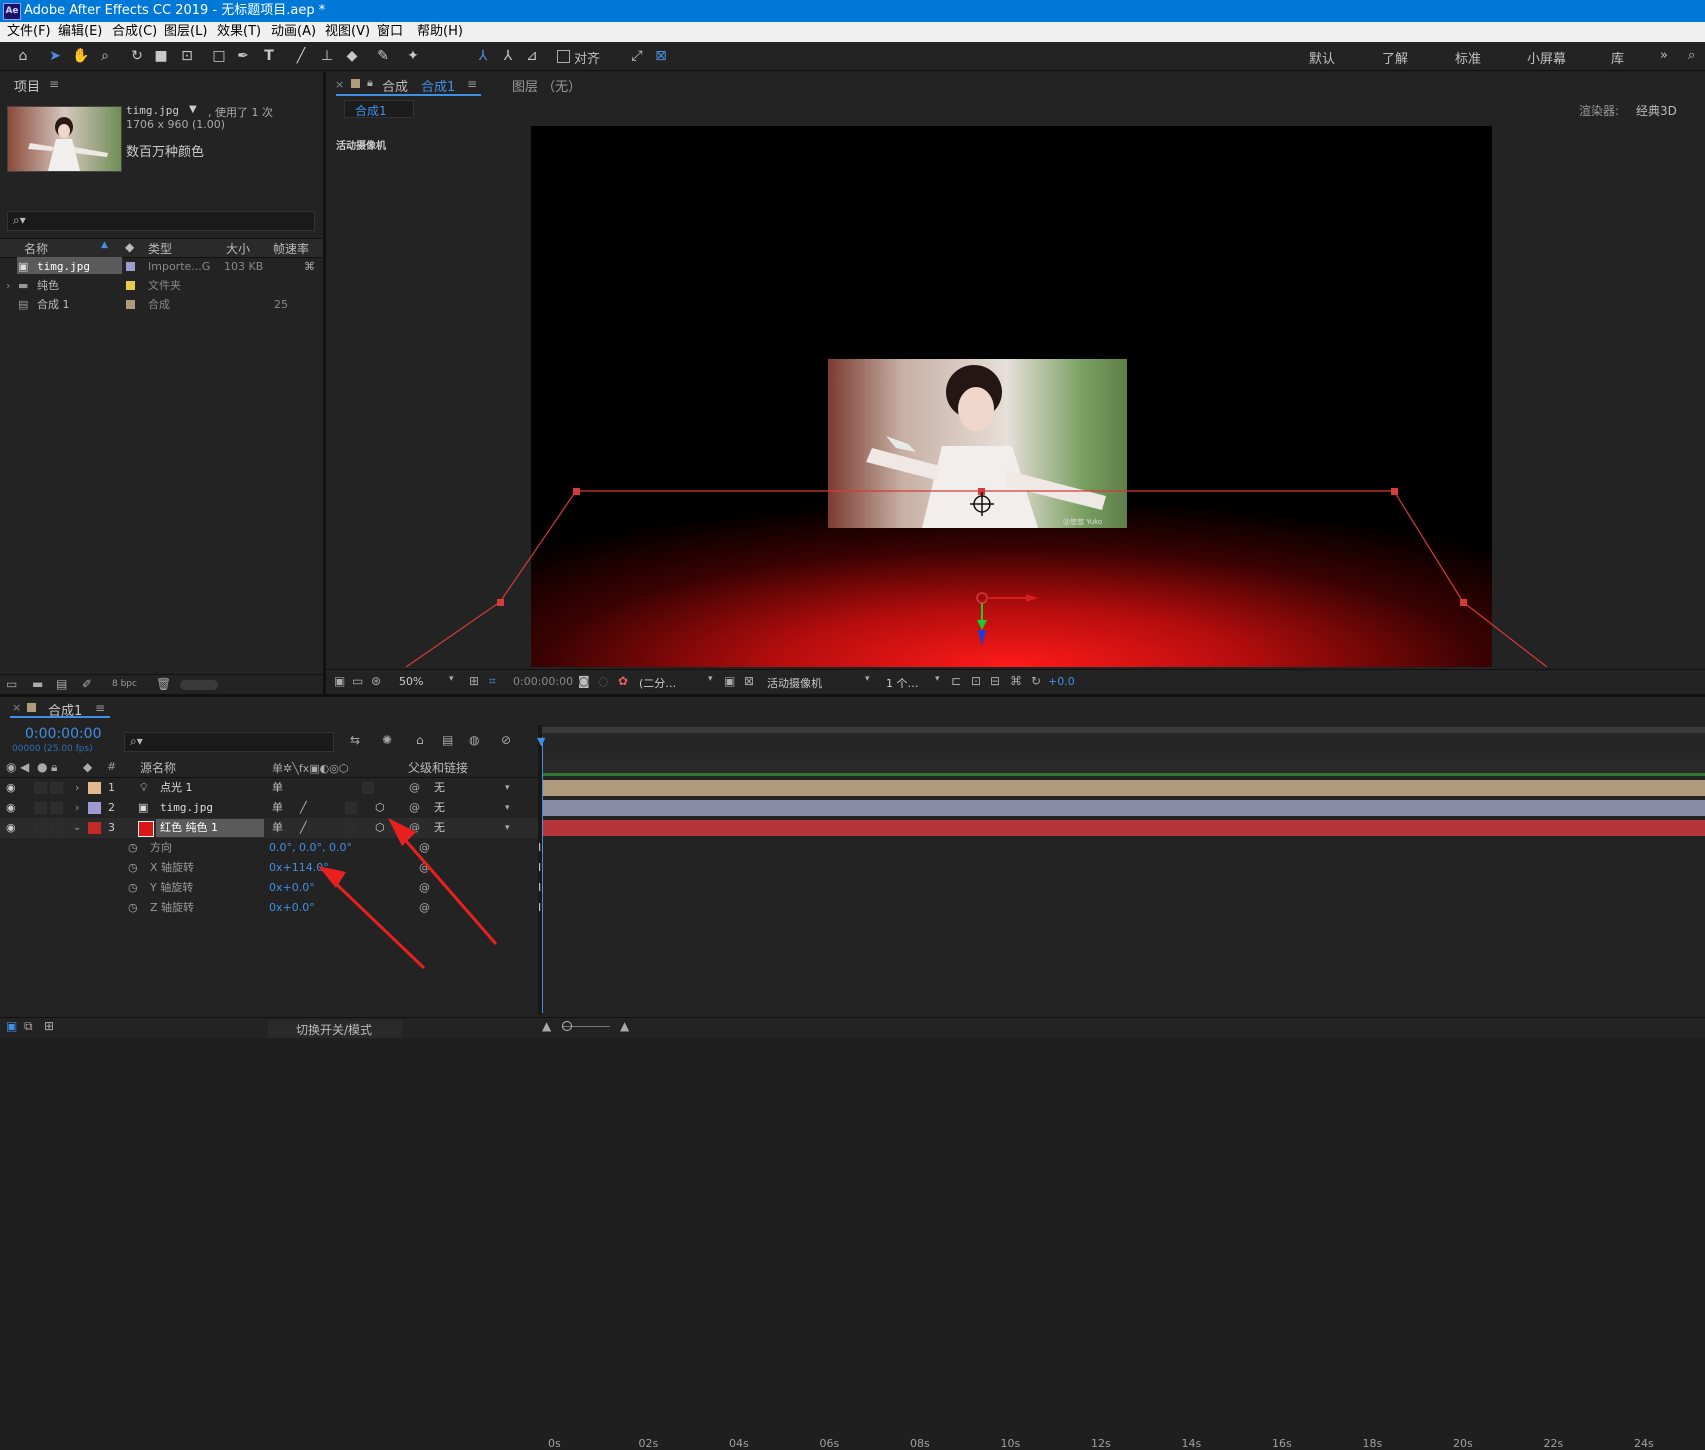  Describe the element at coordinates (269, 56) in the screenshot. I see `type-tool-icon: T` at that location.